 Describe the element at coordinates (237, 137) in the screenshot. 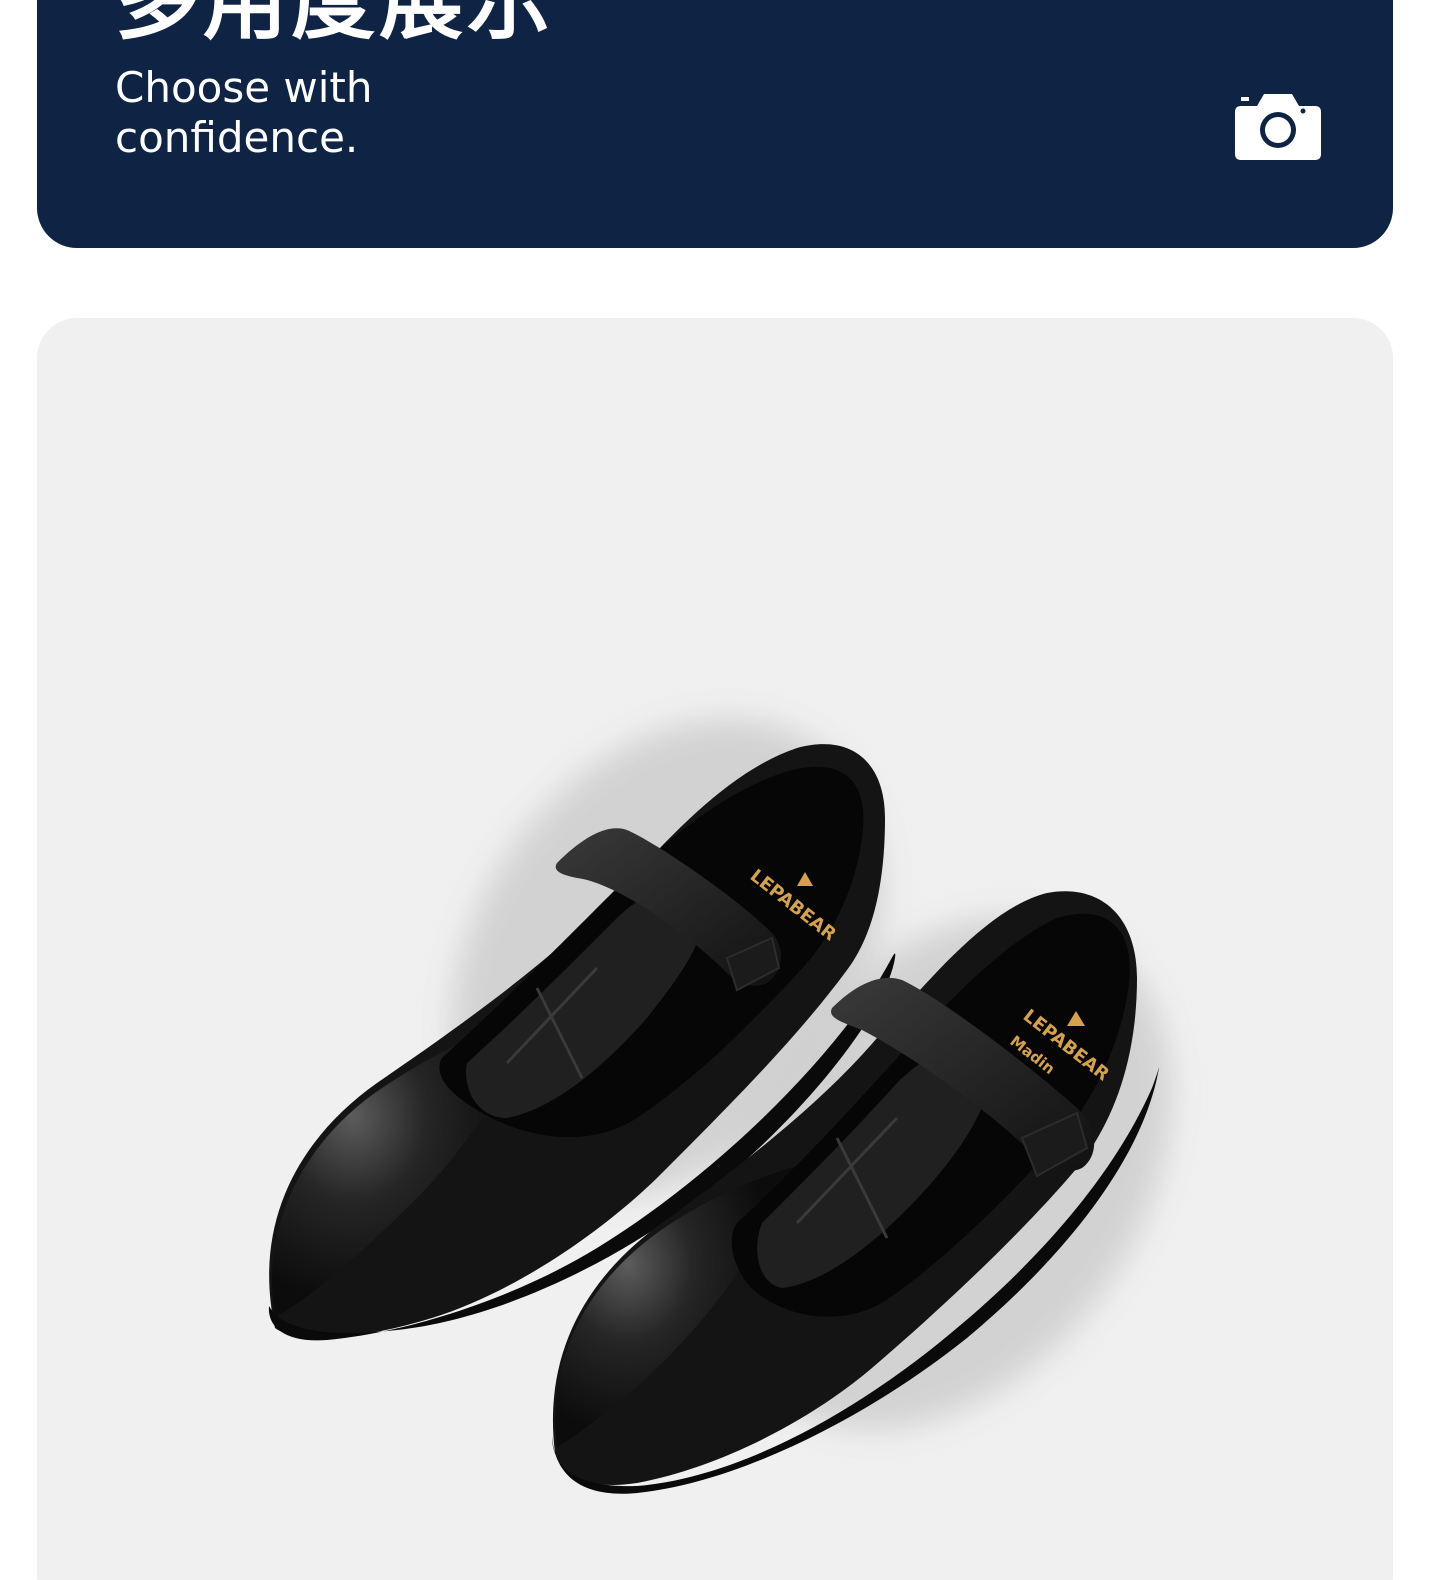

I see `subtitle-line-2: confidence.` at that location.